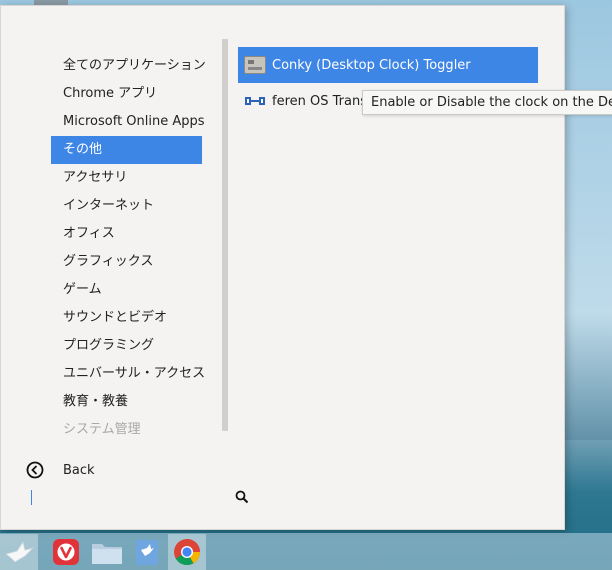  What do you see at coordinates (102, 429) in the screenshot?
I see `category-system-administration: システム管理` at bounding box center [102, 429].